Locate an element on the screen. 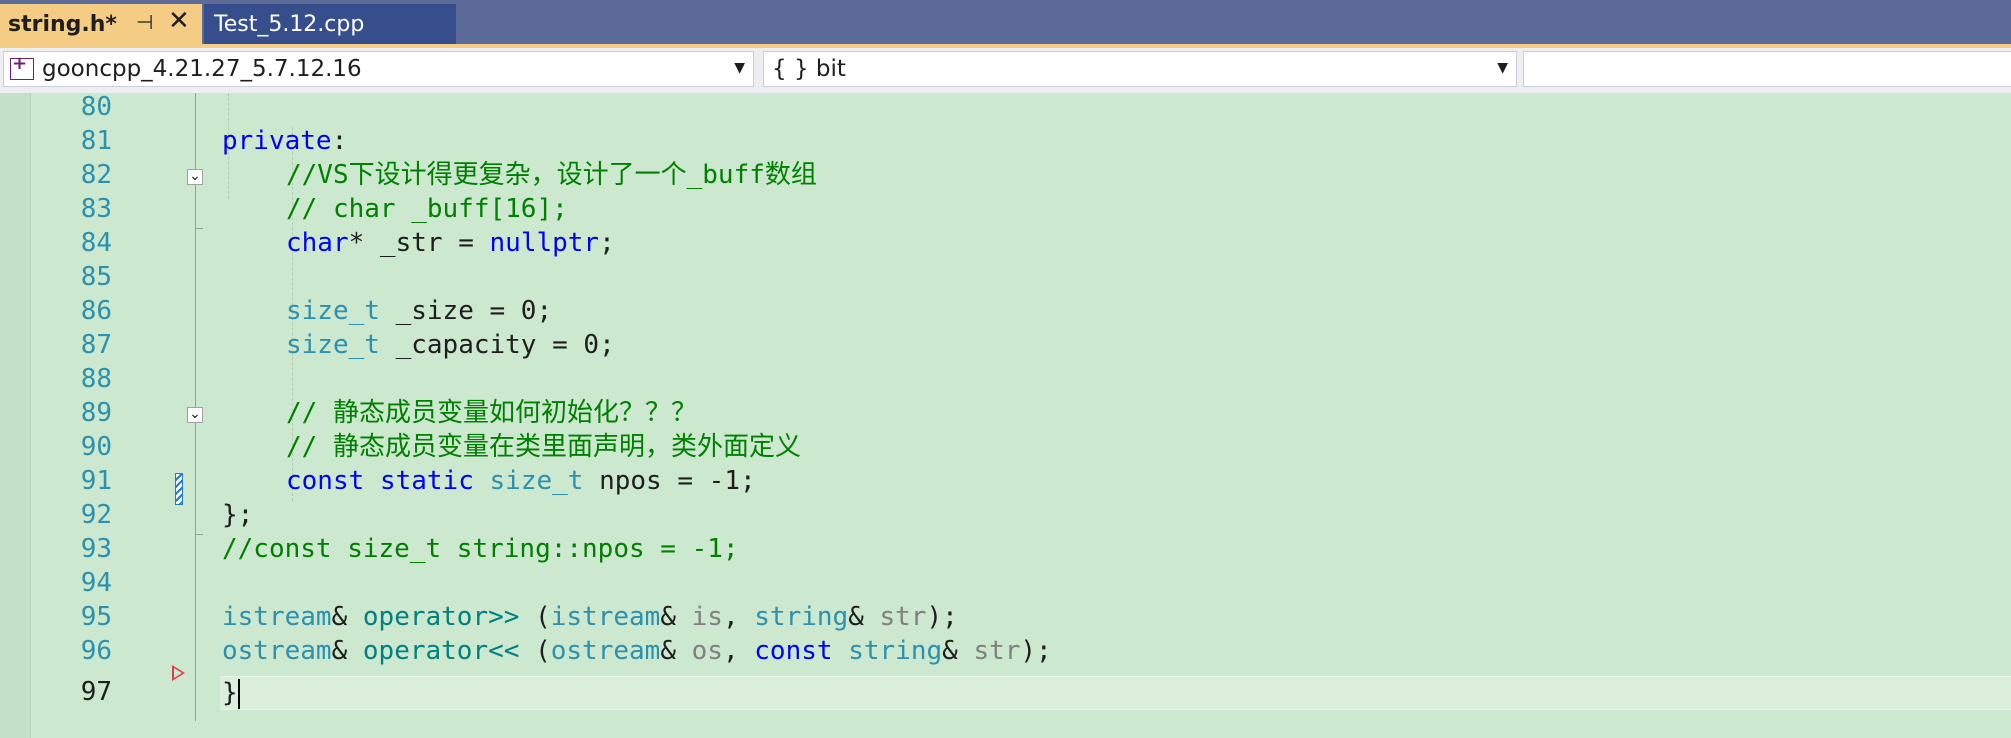  code-line-91: const static size_t npos = -1; is located at coordinates (521, 481).